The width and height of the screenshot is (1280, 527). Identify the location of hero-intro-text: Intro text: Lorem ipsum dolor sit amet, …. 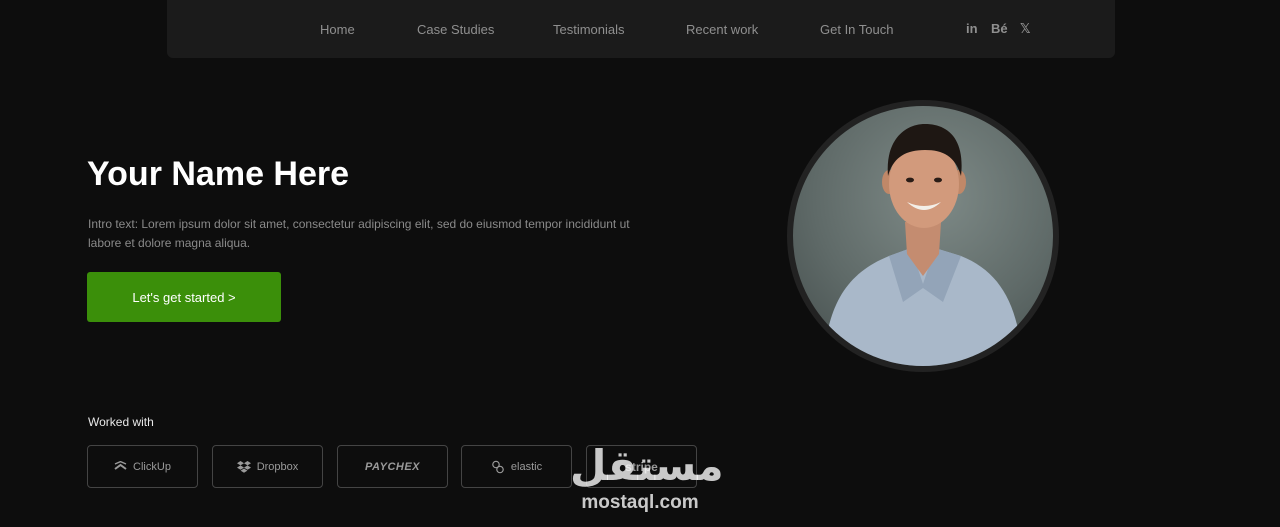
(359, 233).